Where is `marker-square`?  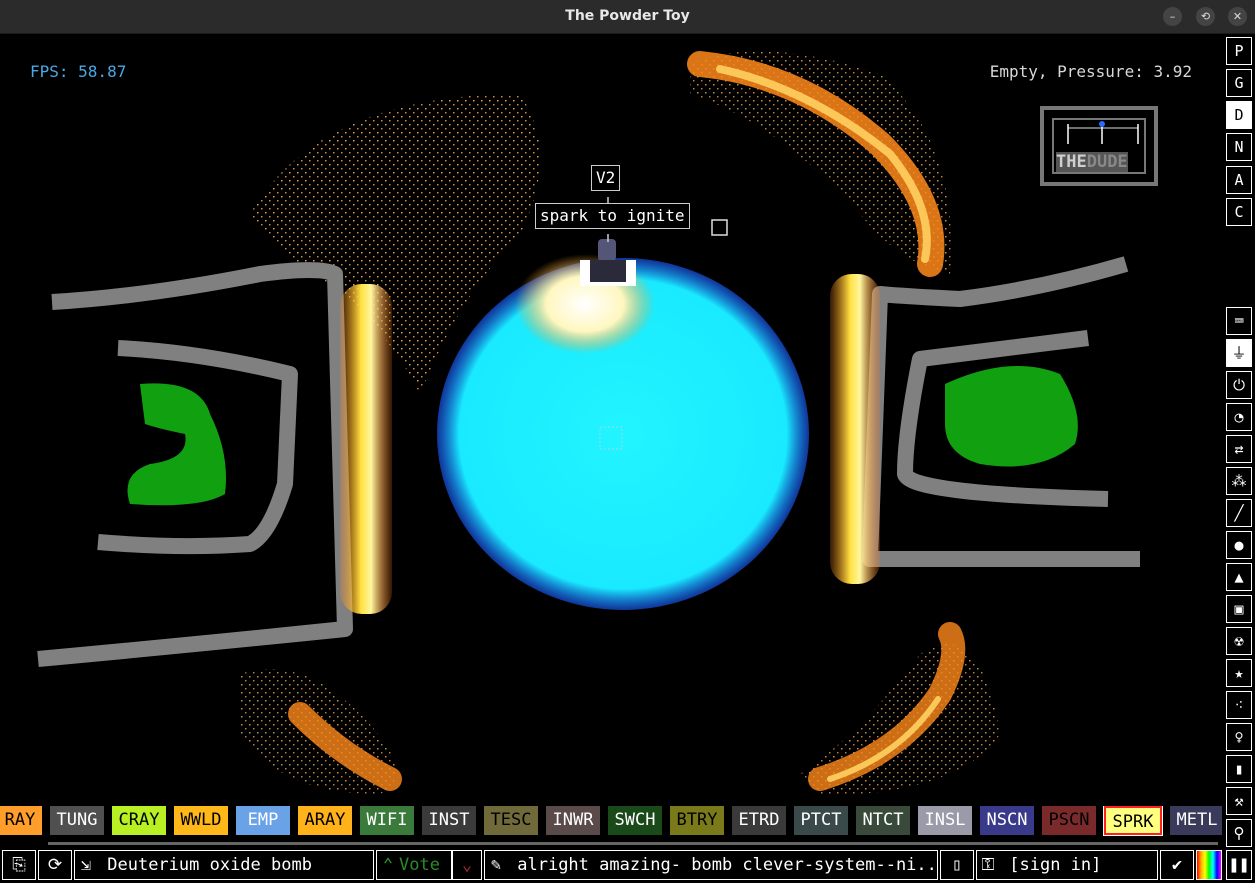
marker-square is located at coordinates (719, 227).